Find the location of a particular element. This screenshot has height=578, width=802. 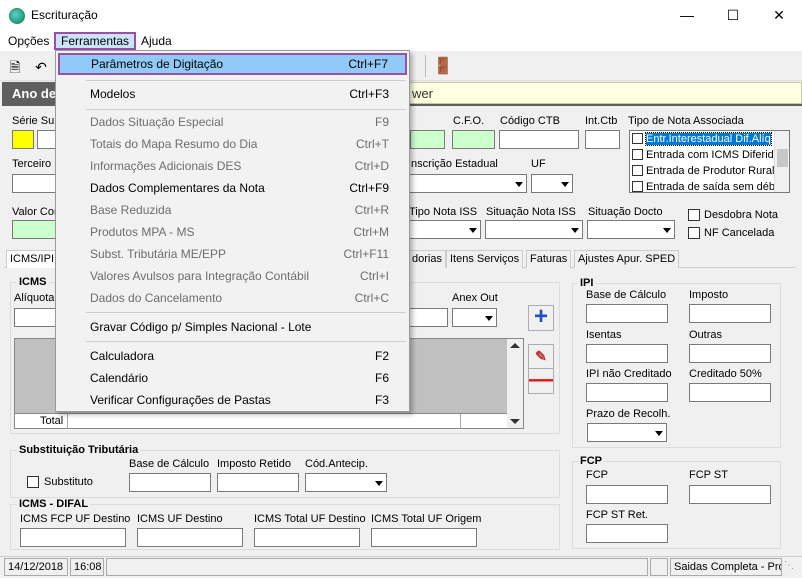

nf-cancelada-checkbox is located at coordinates (694, 233).